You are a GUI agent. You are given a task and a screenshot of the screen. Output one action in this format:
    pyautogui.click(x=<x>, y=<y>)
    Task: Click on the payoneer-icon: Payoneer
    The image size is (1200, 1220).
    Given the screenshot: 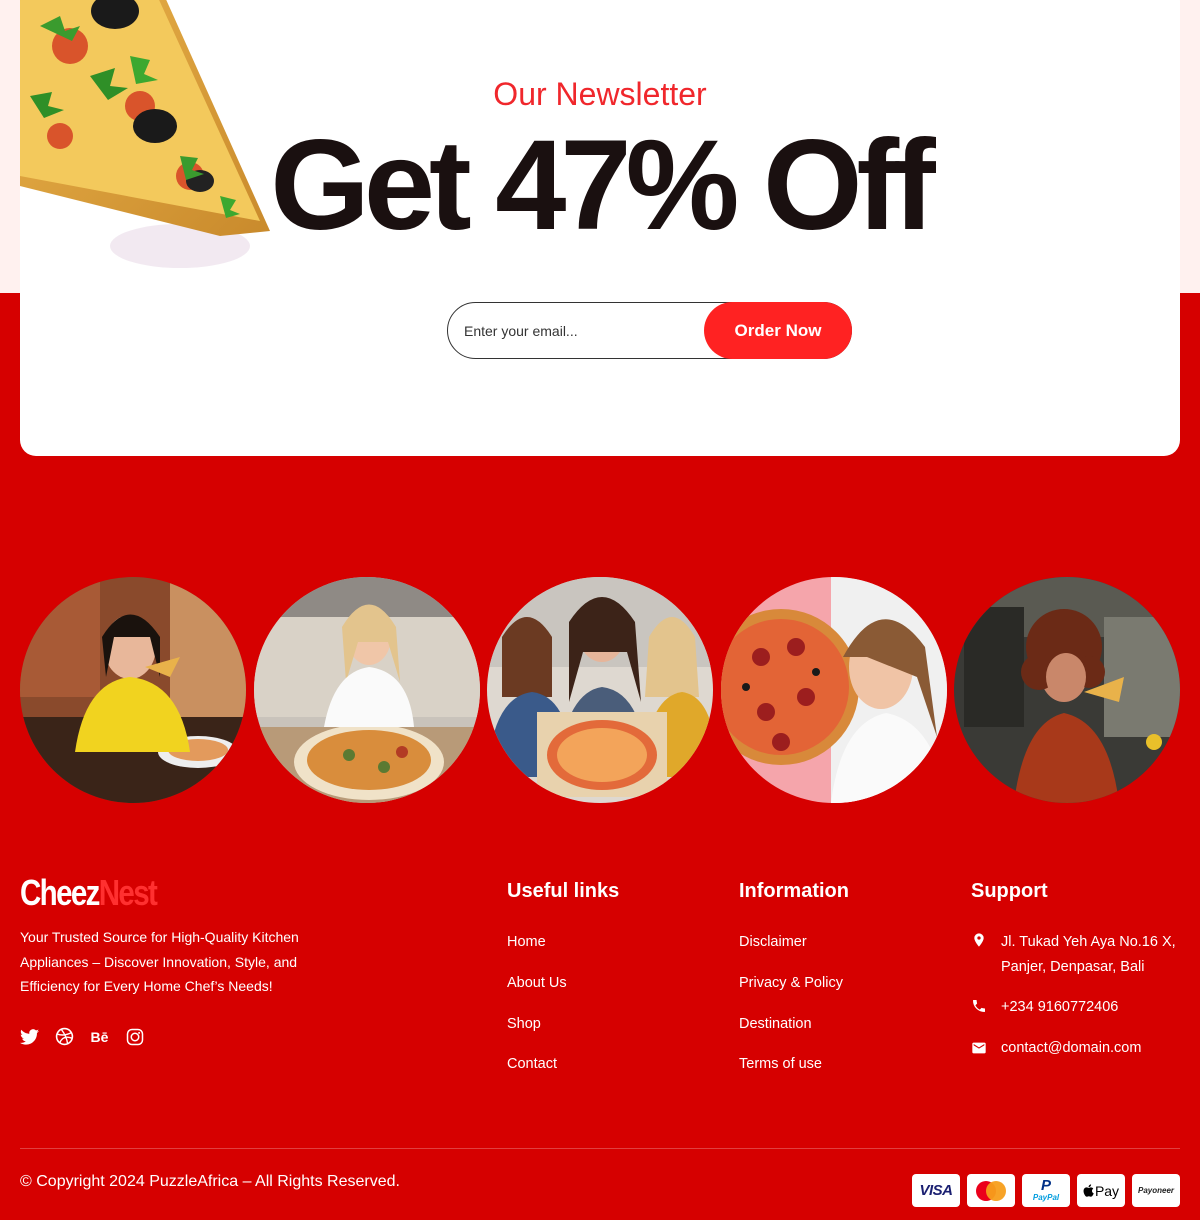 What is the action you would take?
    pyautogui.click(x=1156, y=1190)
    